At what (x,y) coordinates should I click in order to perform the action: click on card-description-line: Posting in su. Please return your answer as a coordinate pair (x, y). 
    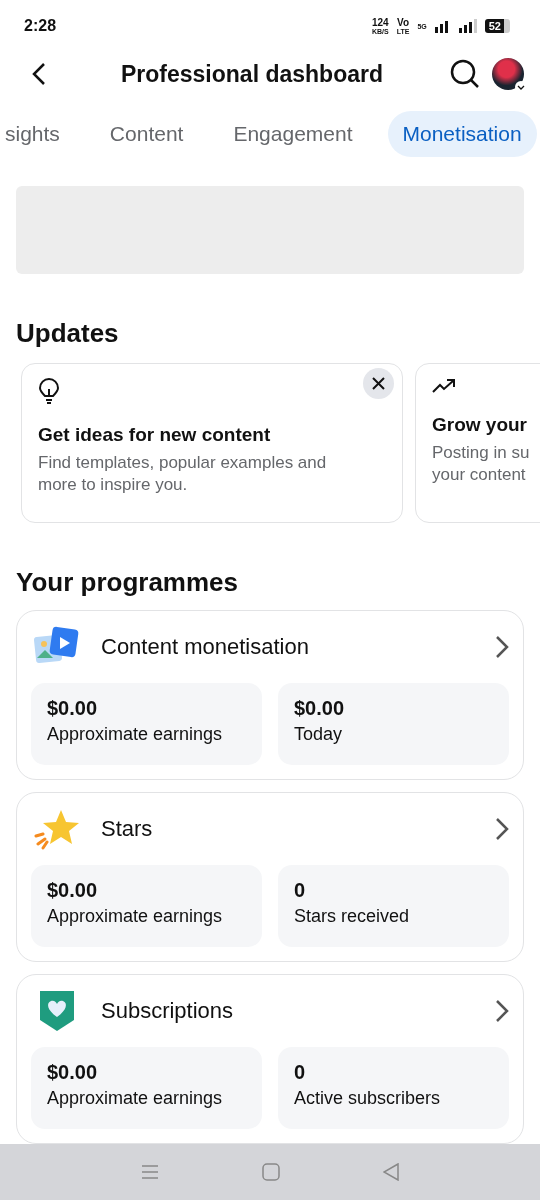
    Looking at the image, I should click on (481, 453).